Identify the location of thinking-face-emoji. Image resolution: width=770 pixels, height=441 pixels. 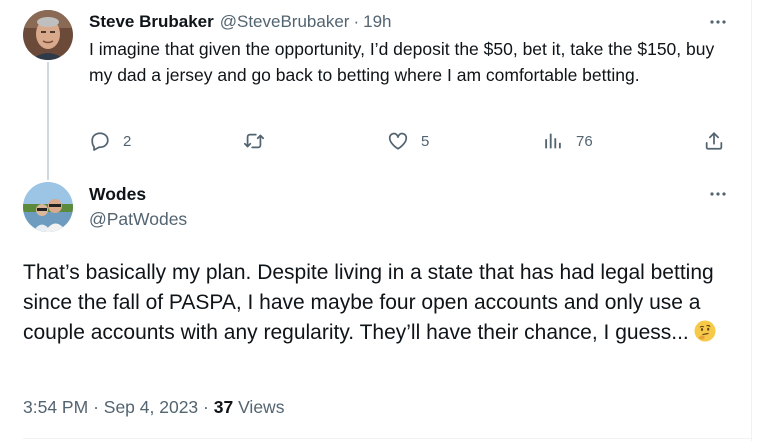
(705, 335).